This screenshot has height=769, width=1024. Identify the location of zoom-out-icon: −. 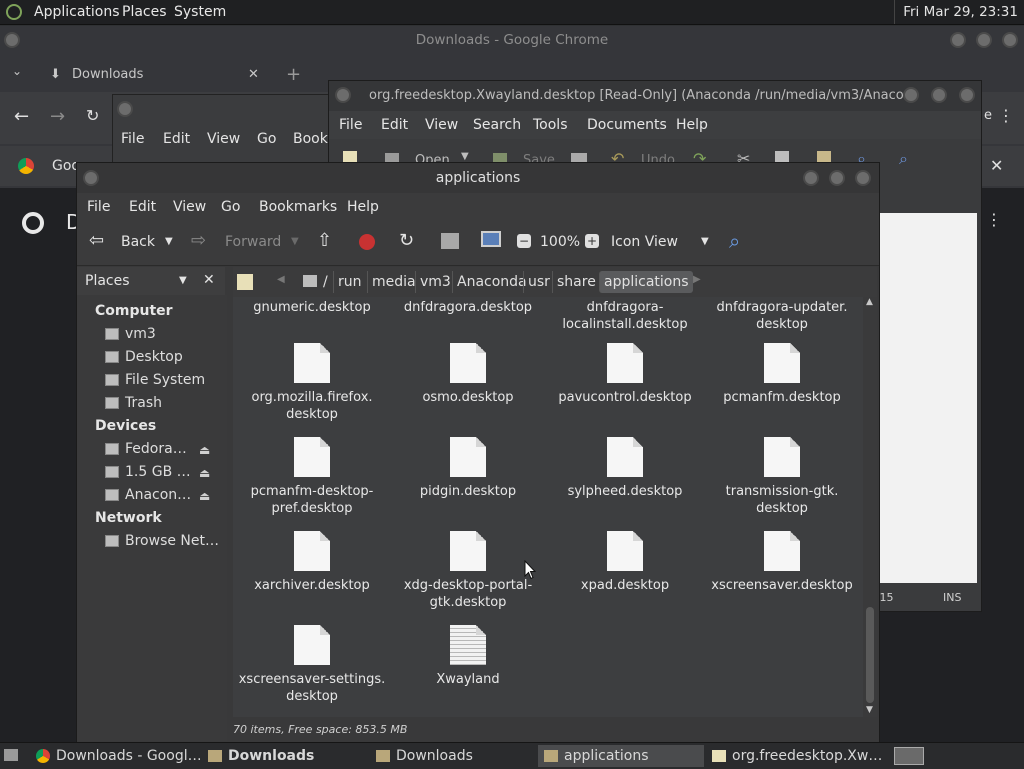
(524, 241).